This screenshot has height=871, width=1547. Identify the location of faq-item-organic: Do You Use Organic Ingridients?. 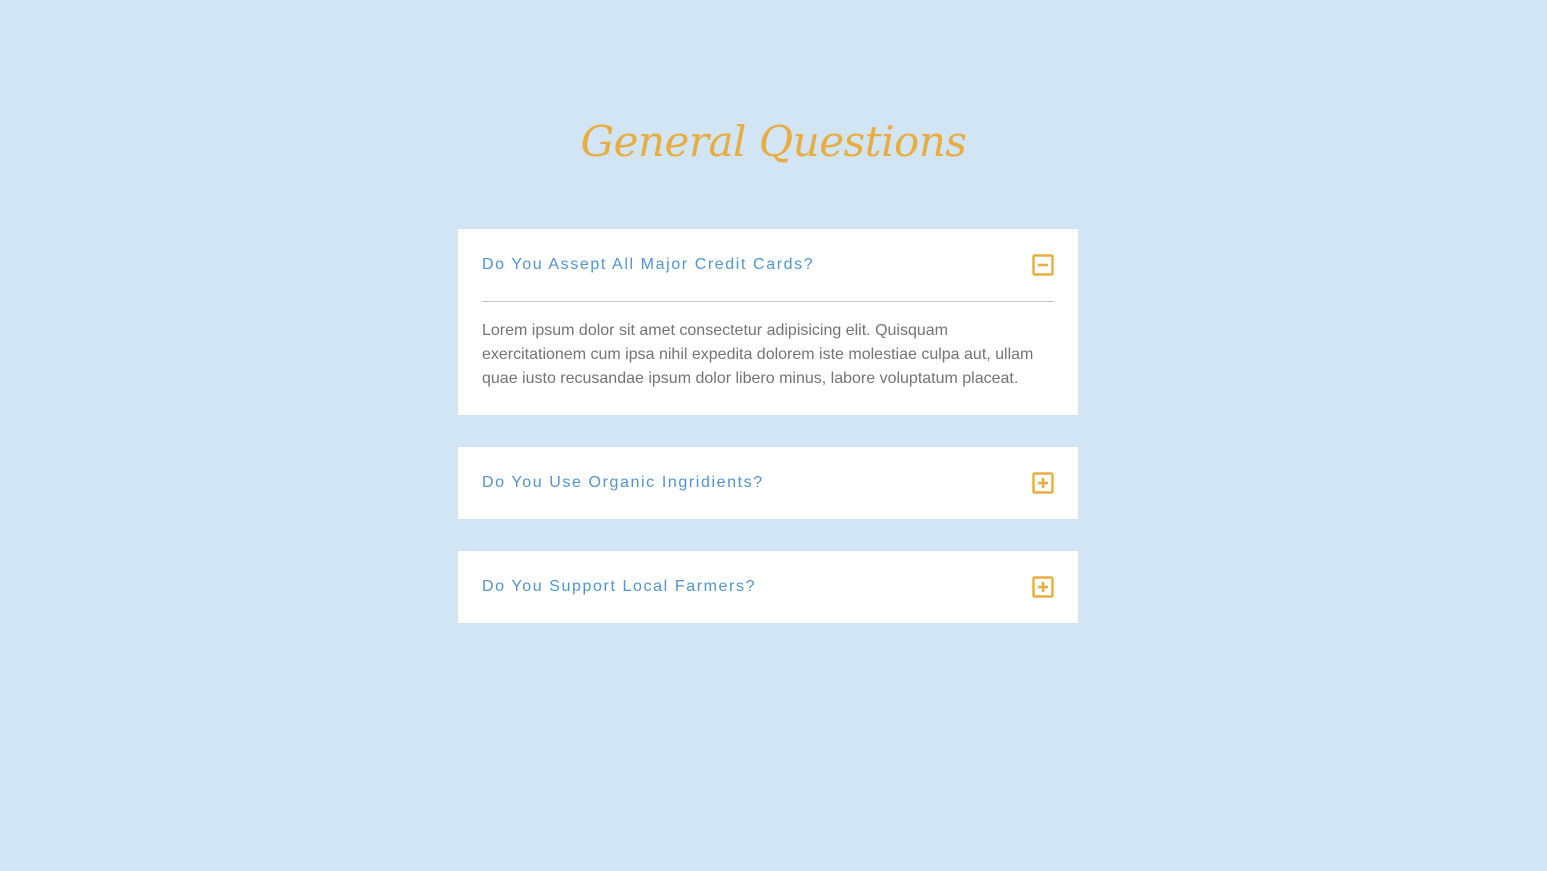
(768, 483).